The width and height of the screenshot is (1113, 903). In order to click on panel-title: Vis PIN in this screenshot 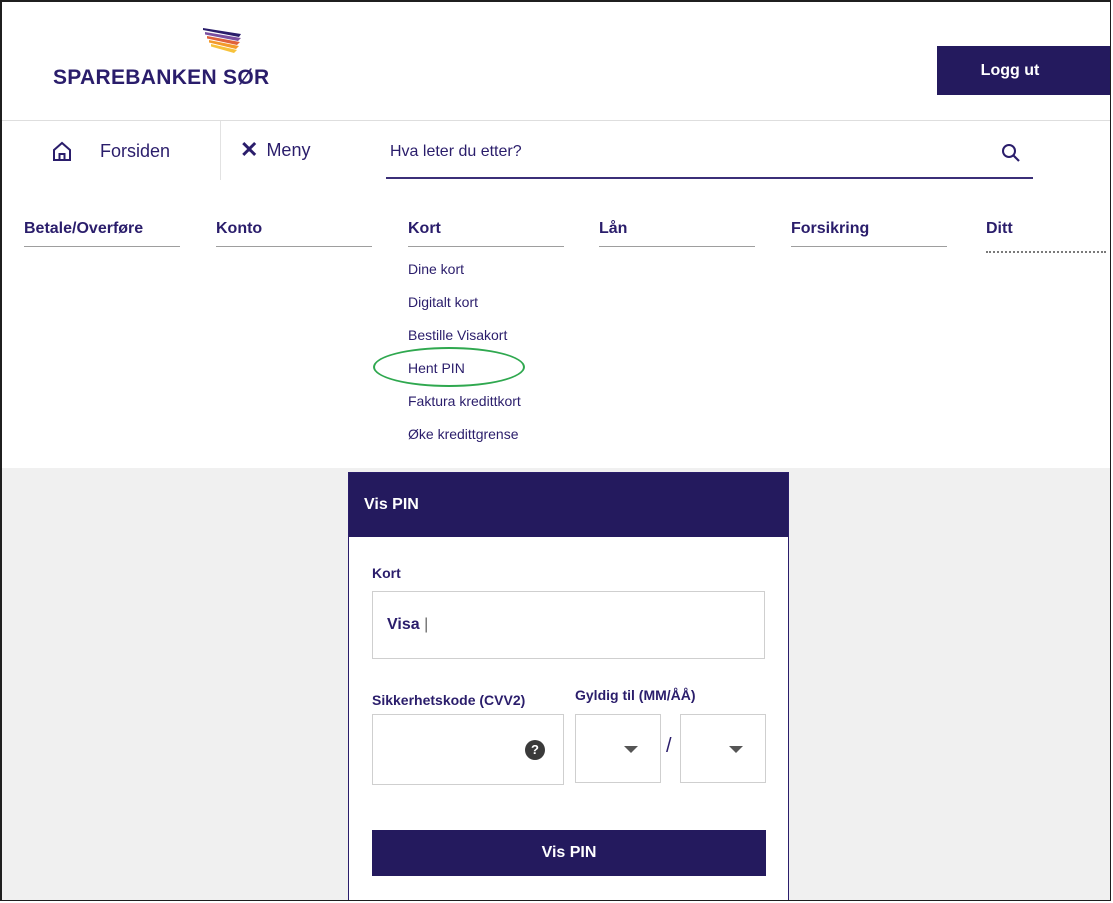, I will do `click(568, 505)`.